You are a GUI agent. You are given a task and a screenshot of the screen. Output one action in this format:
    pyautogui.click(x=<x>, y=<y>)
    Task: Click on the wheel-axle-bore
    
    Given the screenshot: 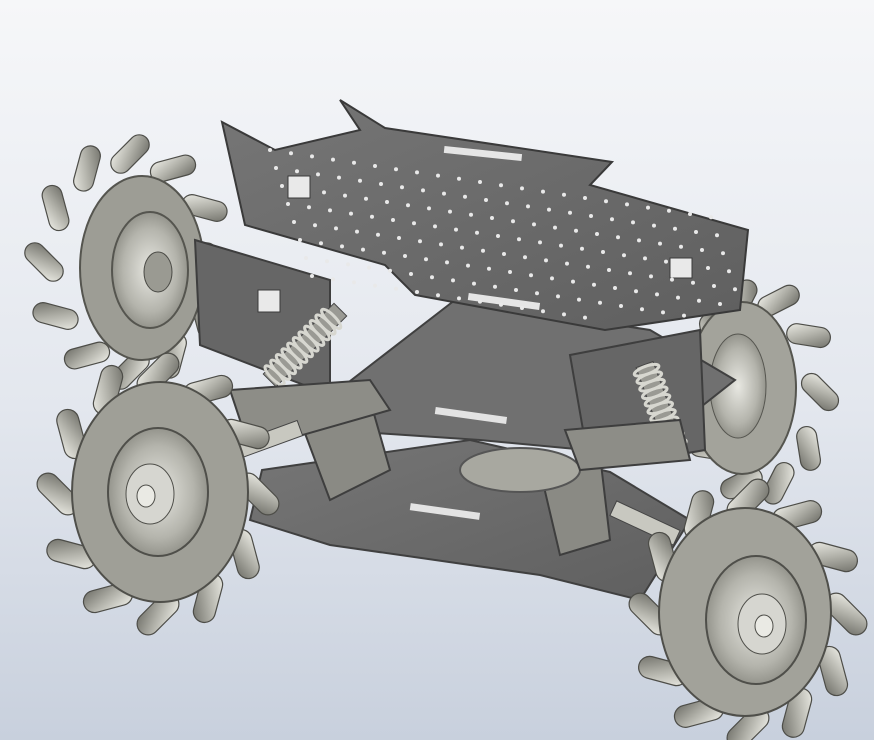 What is the action you would take?
    pyautogui.click(x=764, y=626)
    